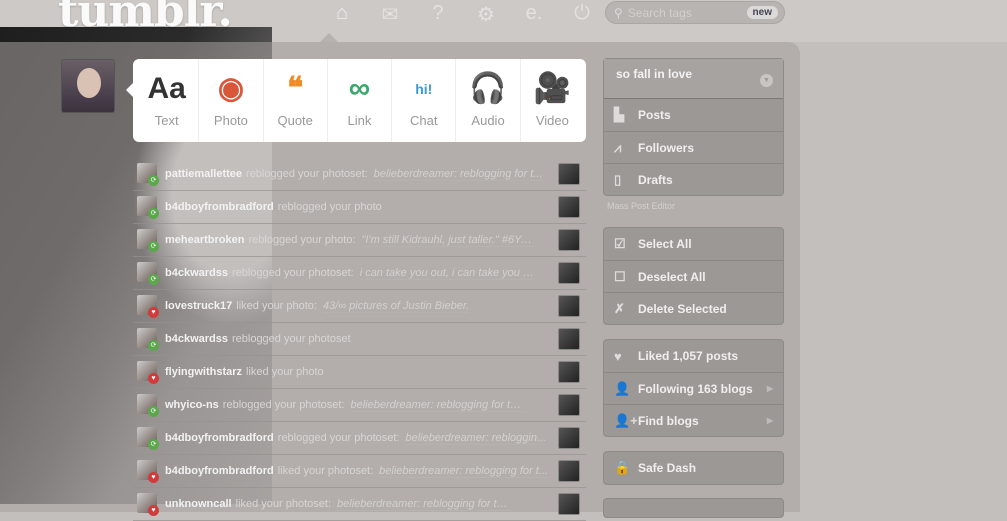 The width and height of the screenshot is (1007, 521). I want to click on sidebar-item-deselect-all: ☐ Deselect All, so click(693, 276).